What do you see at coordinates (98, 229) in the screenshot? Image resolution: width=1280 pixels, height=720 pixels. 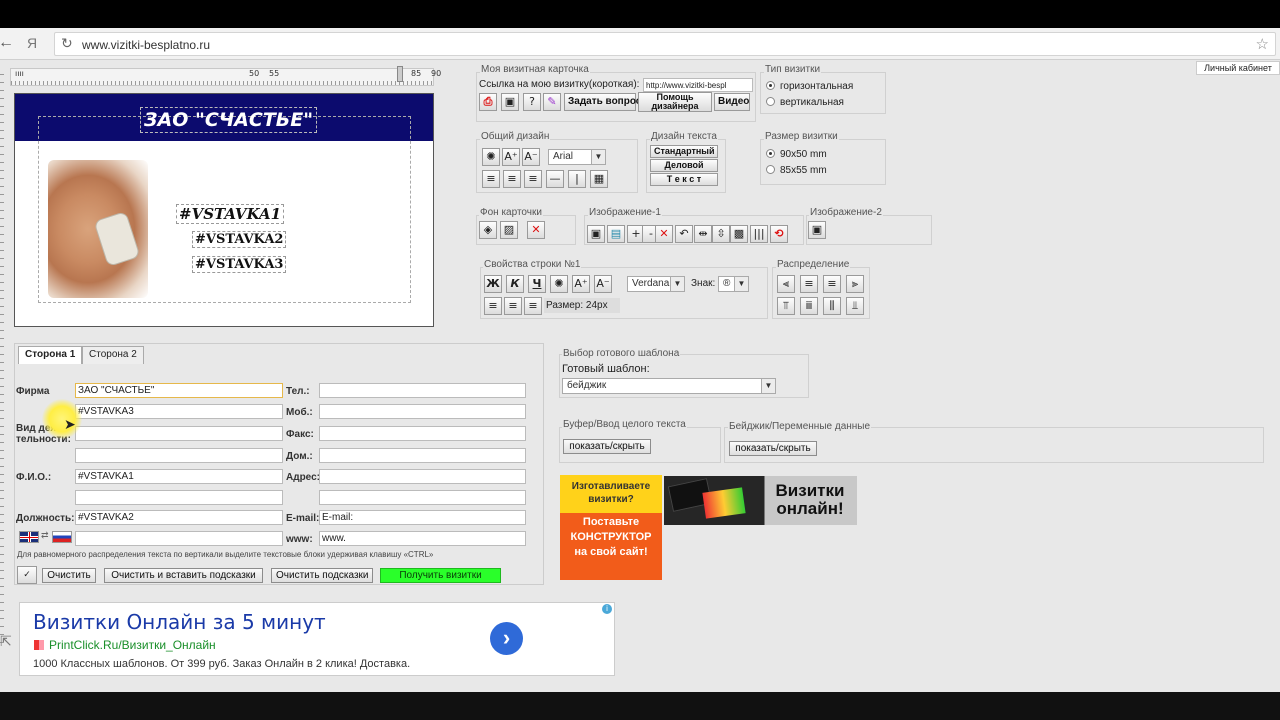 I see `card-photo` at bounding box center [98, 229].